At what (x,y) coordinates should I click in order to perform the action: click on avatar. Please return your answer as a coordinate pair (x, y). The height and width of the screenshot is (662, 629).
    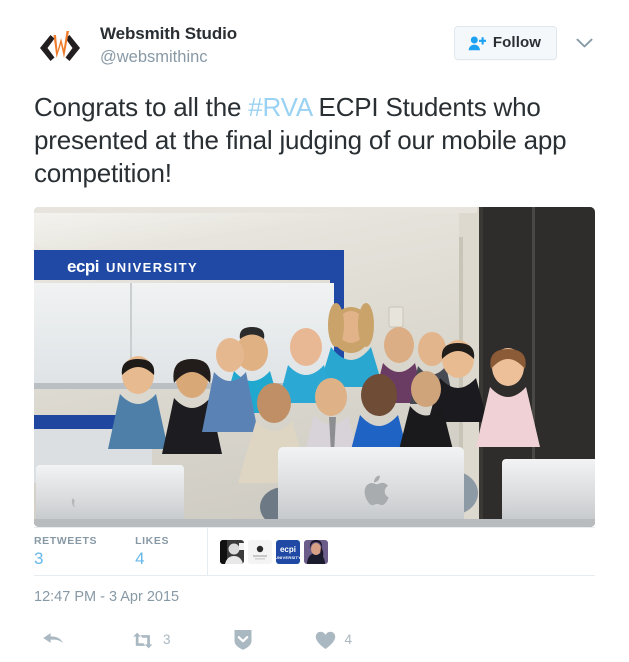
    Looking at the image, I should click on (60, 48).